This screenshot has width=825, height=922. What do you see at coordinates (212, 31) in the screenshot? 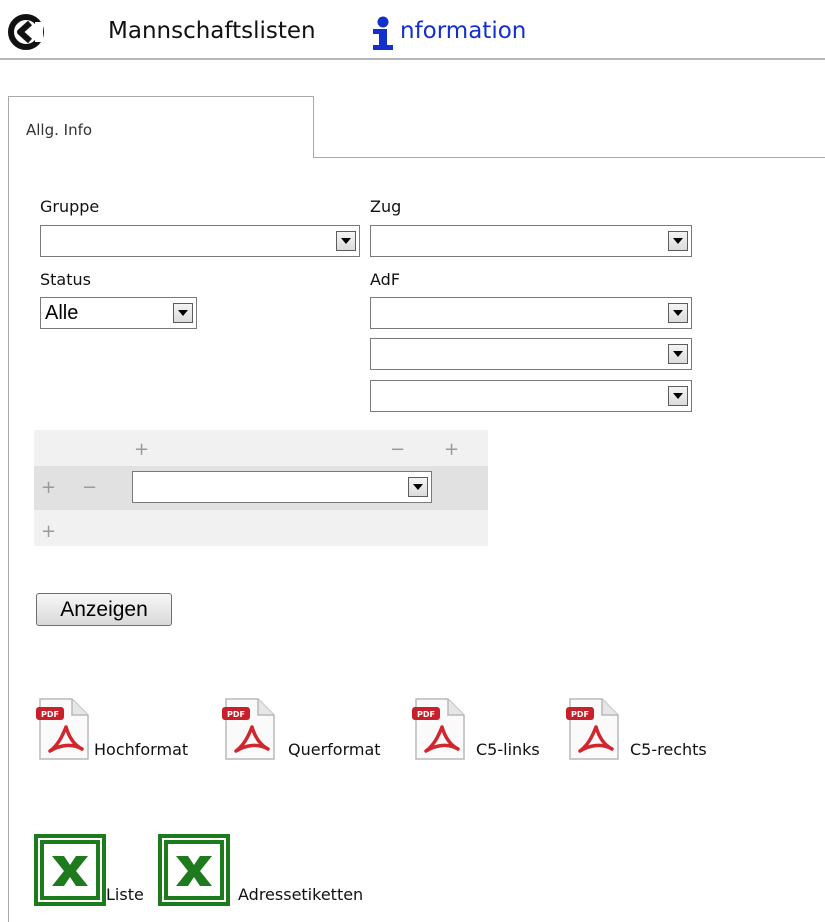
I see `page-title: Mannschaftslisten` at bounding box center [212, 31].